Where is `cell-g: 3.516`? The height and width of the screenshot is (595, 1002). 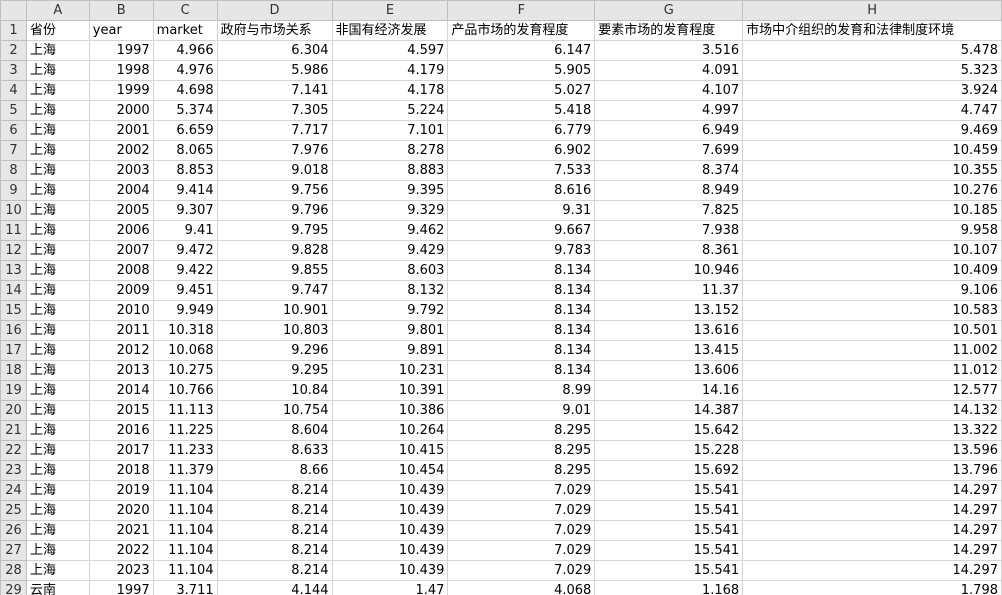 cell-g: 3.516 is located at coordinates (669, 50).